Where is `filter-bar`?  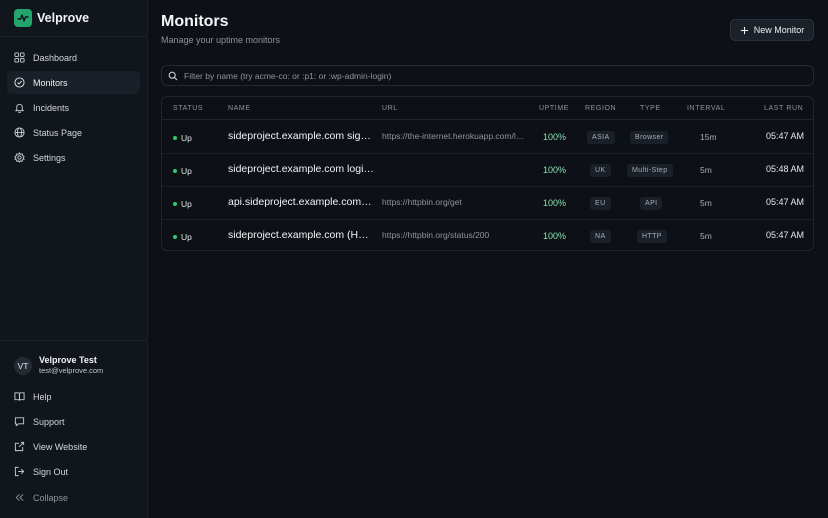 filter-bar is located at coordinates (487, 75).